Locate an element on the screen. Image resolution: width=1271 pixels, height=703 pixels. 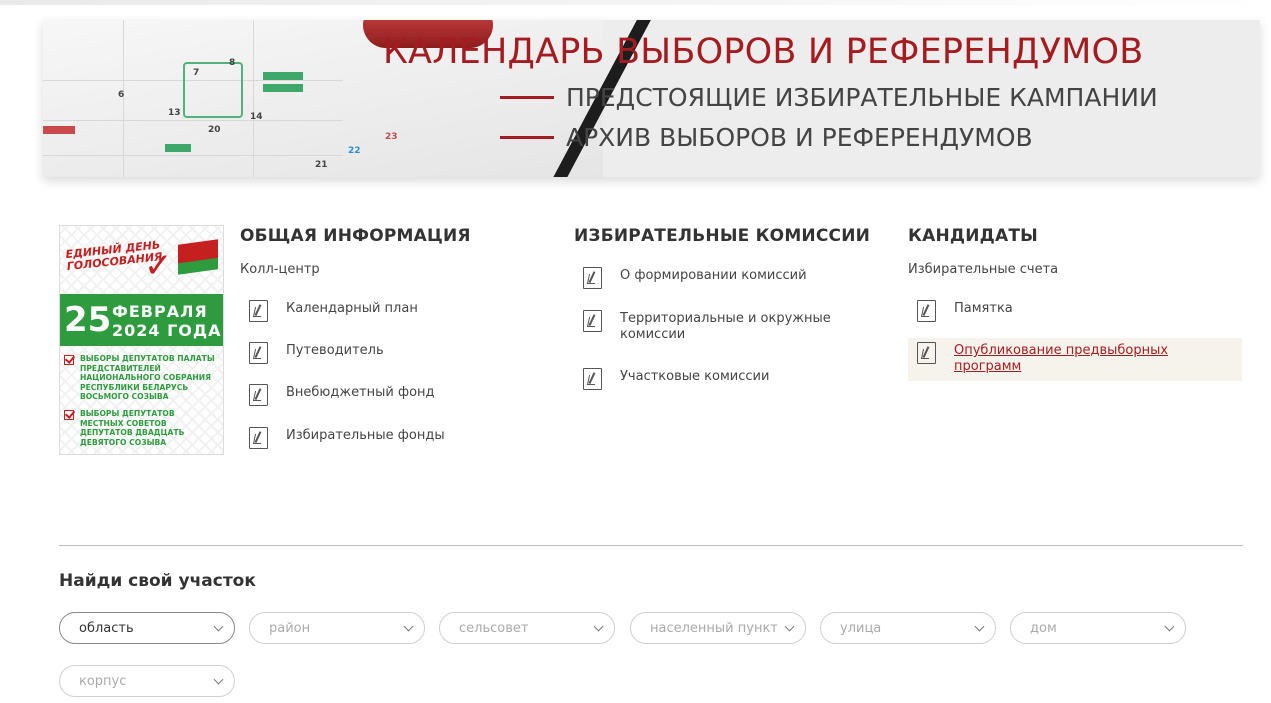
doc-calendar-plan: Календарный план is located at coordinates (333, 311).